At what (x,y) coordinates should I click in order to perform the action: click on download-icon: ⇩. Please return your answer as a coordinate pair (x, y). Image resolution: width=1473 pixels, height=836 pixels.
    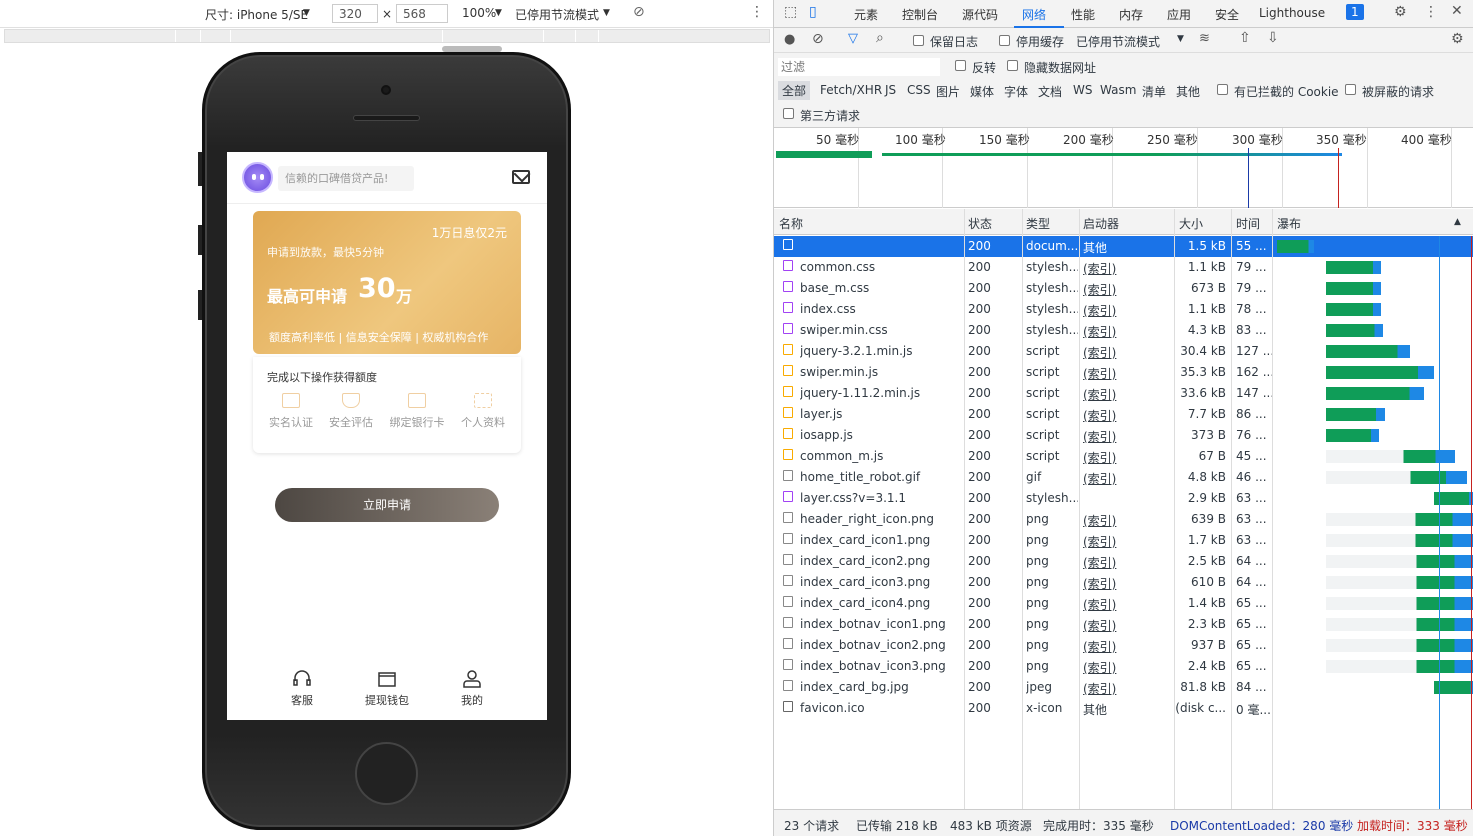
    Looking at the image, I should click on (1273, 38).